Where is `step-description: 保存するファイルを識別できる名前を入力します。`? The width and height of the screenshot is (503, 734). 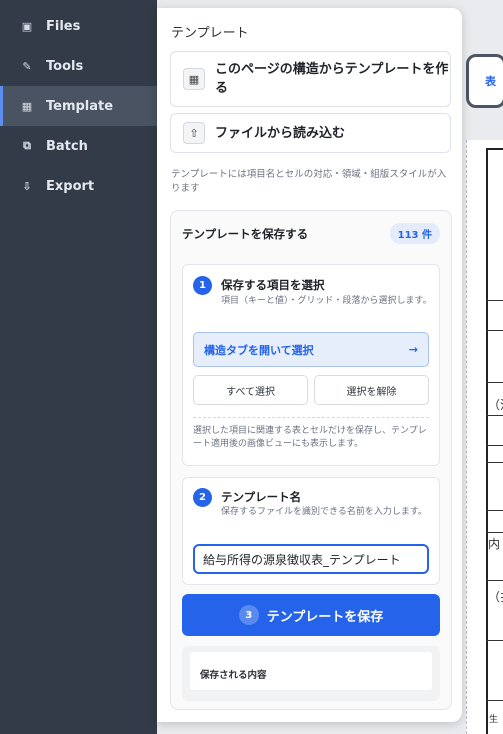
step-description: 保存するファイルを識別できる名前を入力します。 is located at coordinates (324, 512).